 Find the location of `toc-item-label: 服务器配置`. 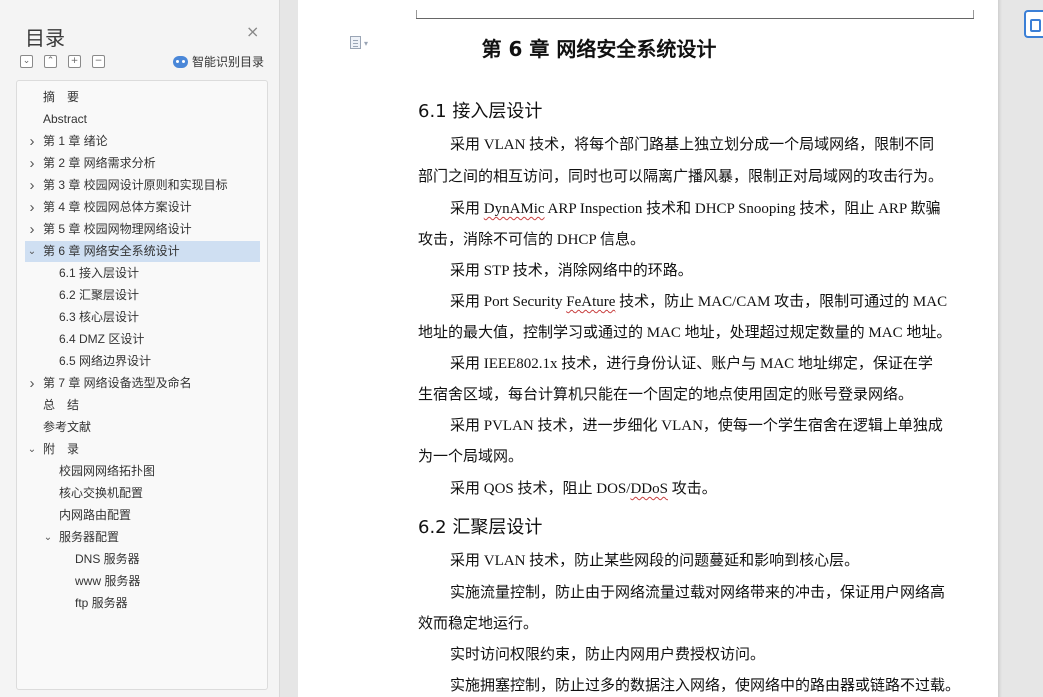

toc-item-label: 服务器配置 is located at coordinates (89, 537).